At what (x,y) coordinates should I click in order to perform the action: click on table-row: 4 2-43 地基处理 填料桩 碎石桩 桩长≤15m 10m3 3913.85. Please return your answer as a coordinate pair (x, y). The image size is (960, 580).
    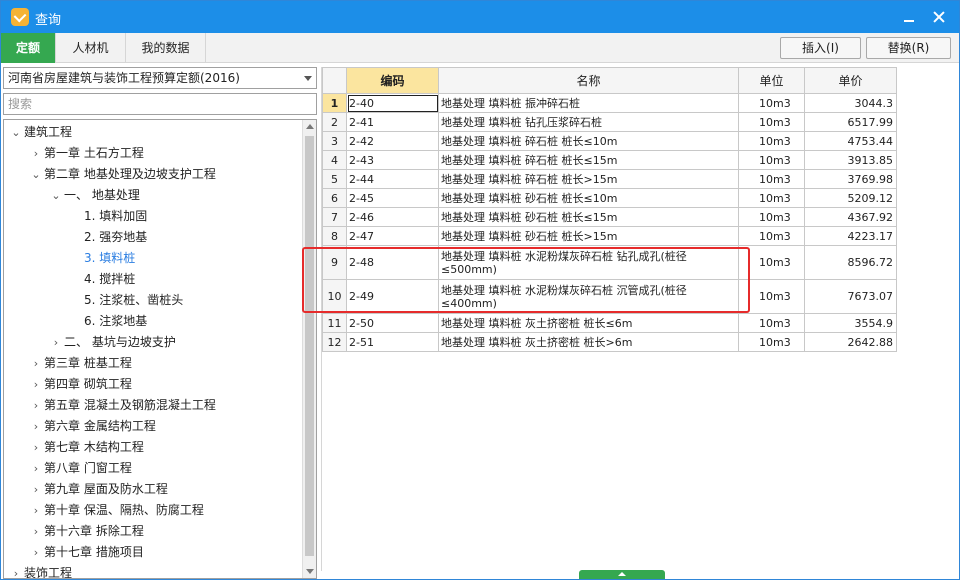
    Looking at the image, I should click on (609, 160).